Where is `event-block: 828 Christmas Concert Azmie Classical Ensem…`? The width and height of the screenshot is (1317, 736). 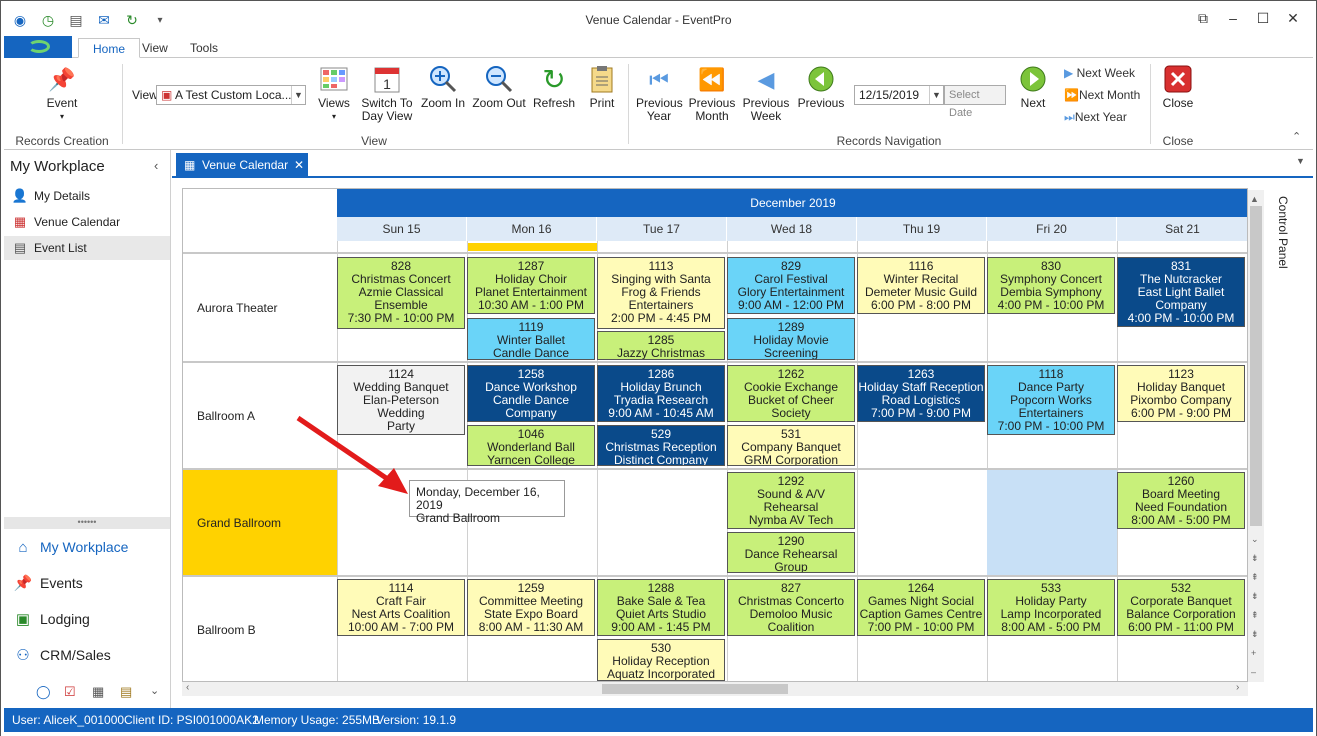
event-block: 828 Christmas Concert Azmie Classical Ensem… is located at coordinates (401, 293).